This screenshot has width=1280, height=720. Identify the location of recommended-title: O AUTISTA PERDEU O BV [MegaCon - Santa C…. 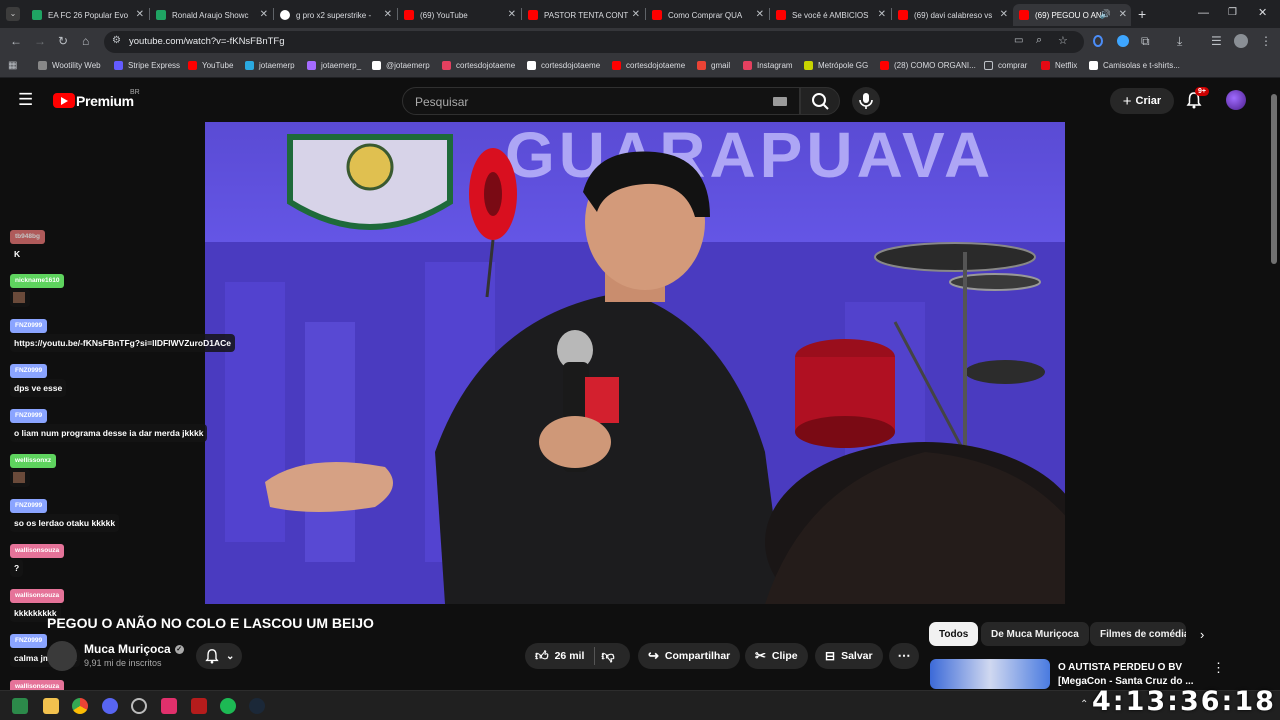
(1126, 675).